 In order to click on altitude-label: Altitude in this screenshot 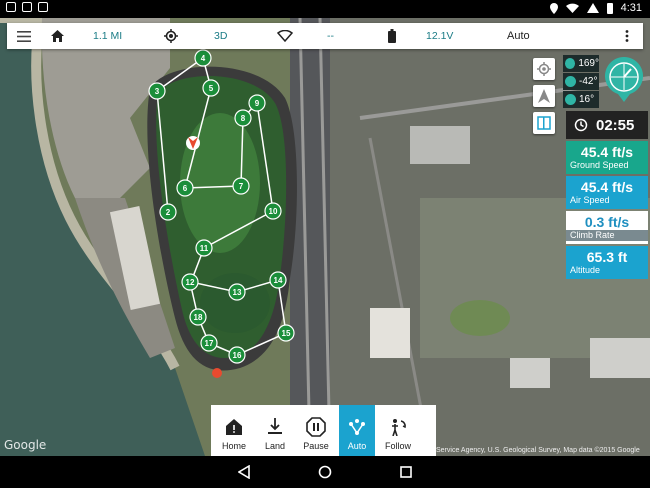, I will do `click(585, 270)`.